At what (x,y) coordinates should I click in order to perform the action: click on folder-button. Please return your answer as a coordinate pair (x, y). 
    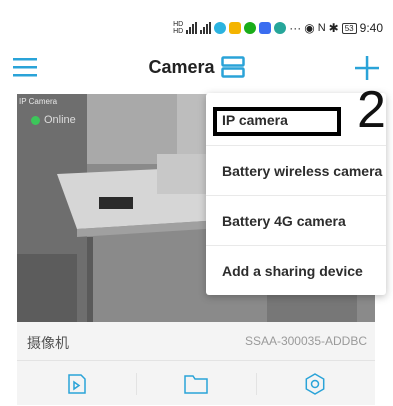
    Looking at the image, I should click on (195, 383).